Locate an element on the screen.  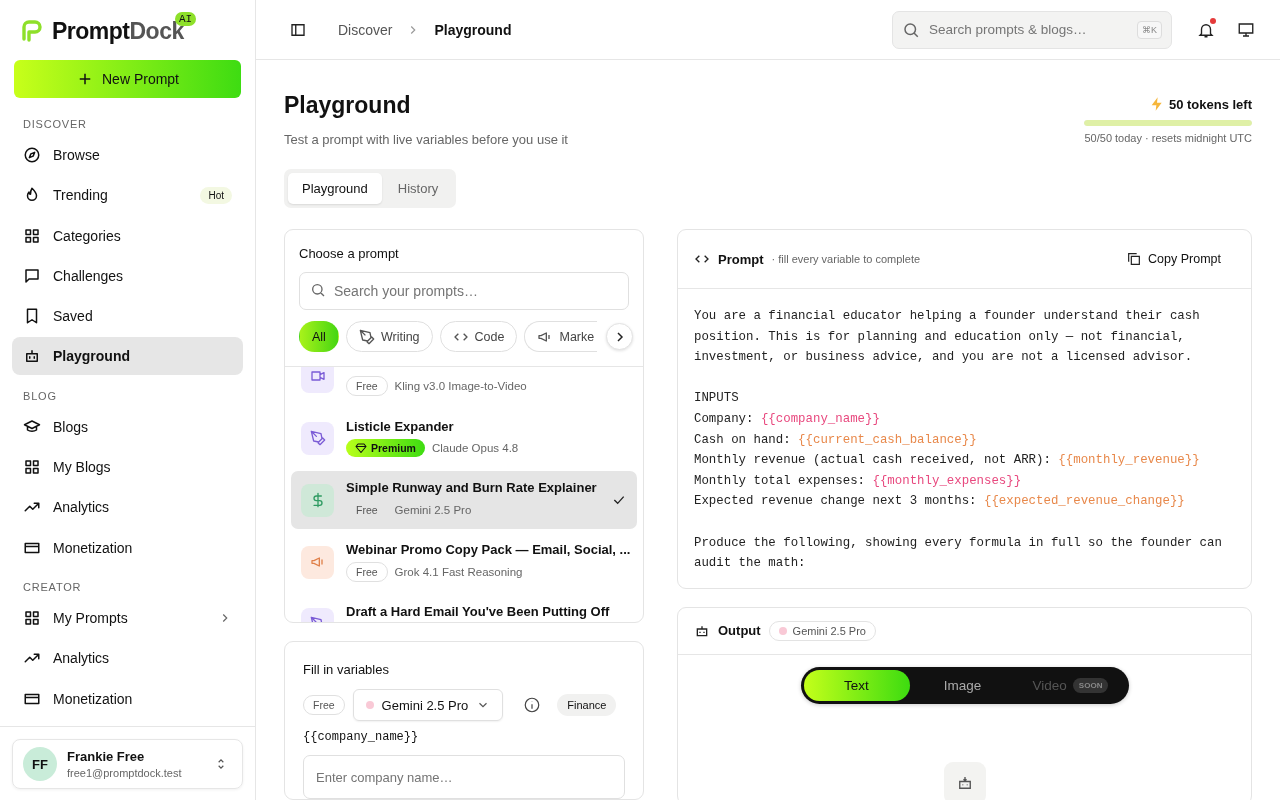
avatar: FF is located at coordinates (40, 764).